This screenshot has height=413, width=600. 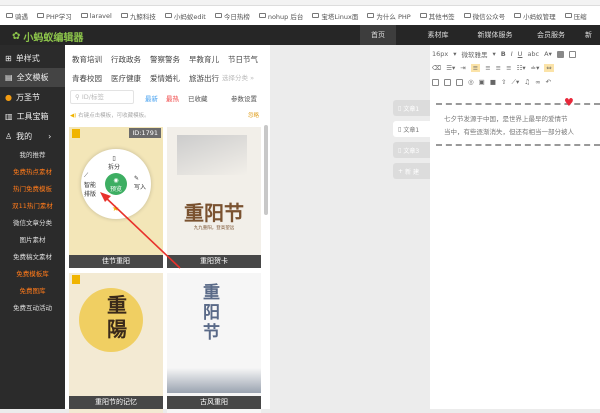 I want to click on indent-icon: ⇥, so click(x=462, y=68).